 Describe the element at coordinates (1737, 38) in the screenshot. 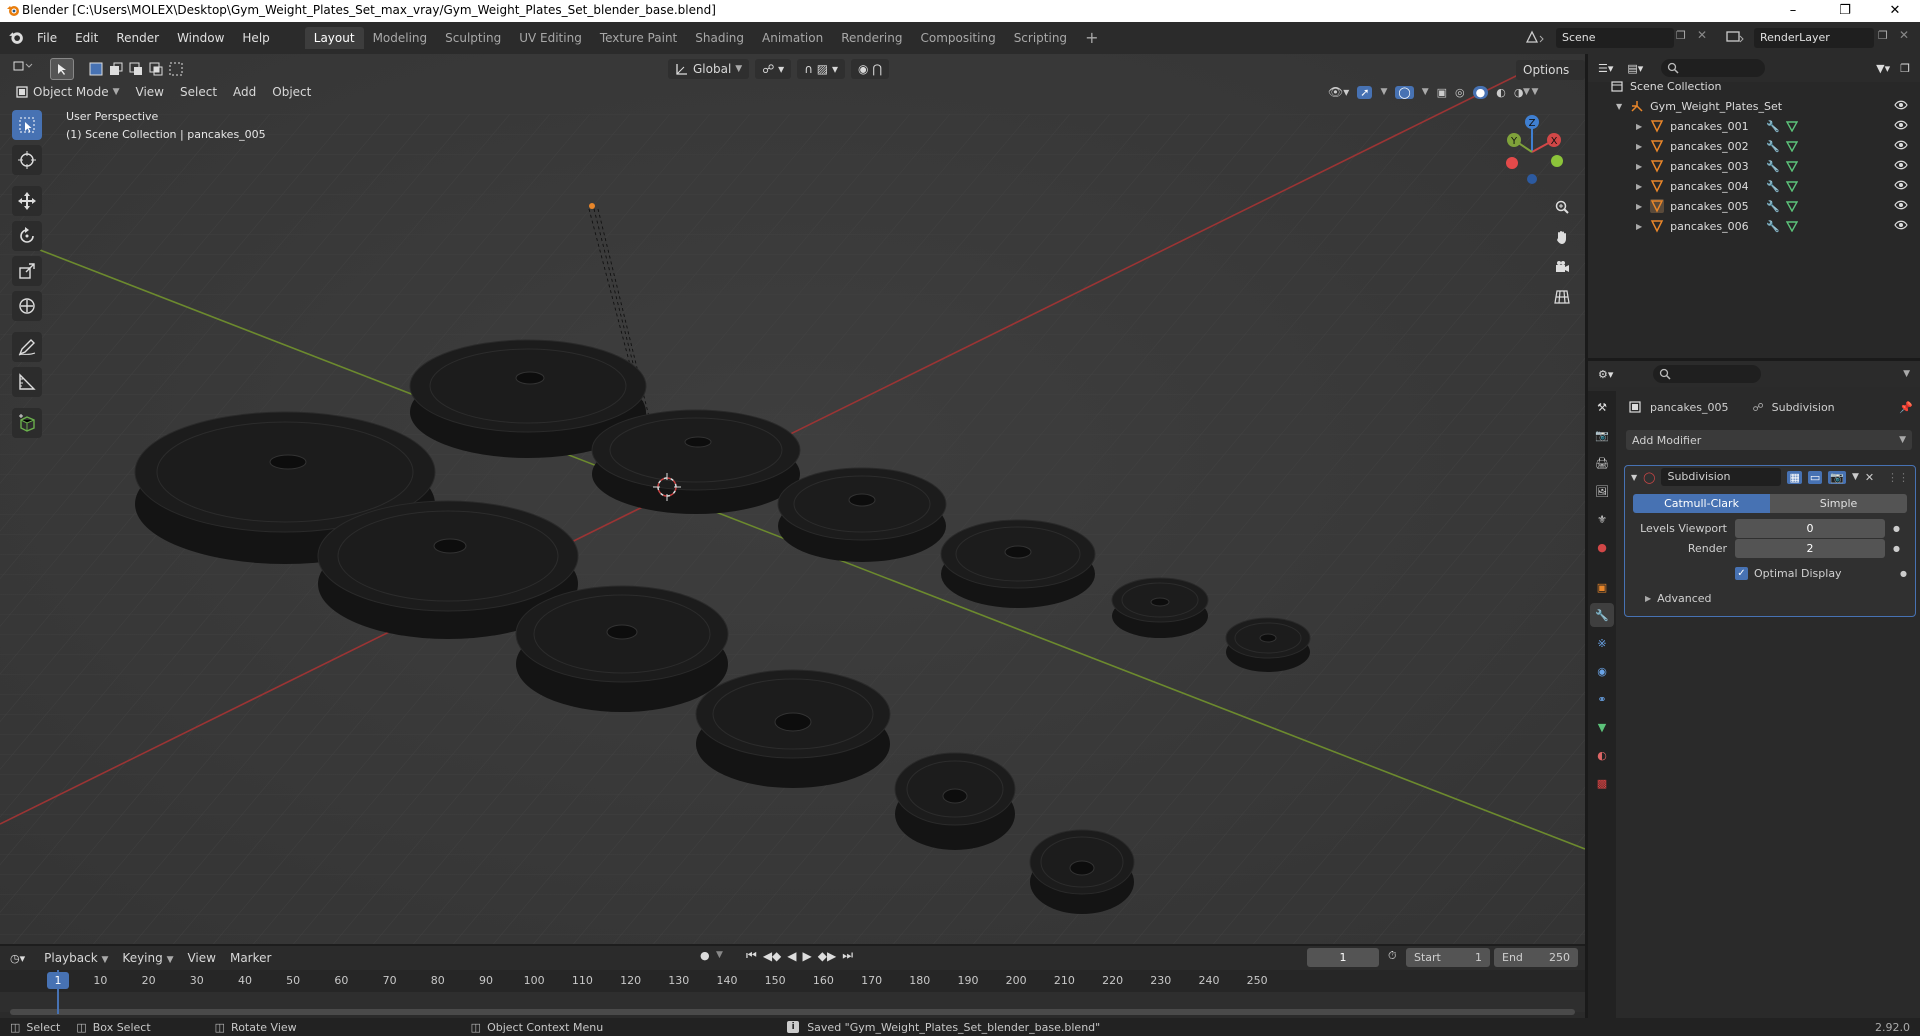

I see `render-layer-icon` at that location.